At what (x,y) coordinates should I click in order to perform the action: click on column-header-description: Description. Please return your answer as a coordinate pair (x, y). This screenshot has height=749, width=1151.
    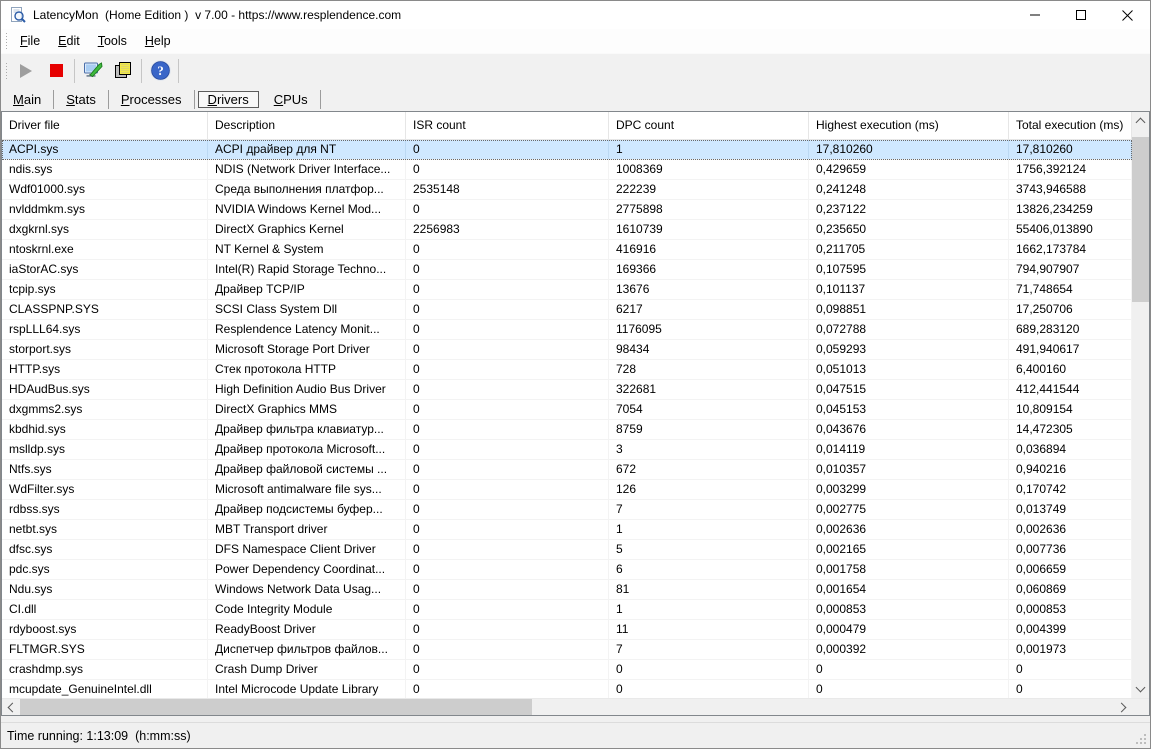
    Looking at the image, I should click on (307, 125).